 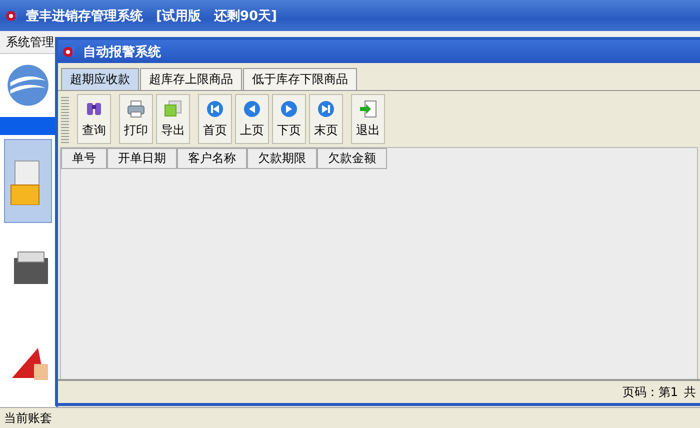 What do you see at coordinates (151, 16) in the screenshot?
I see `window-title: 壹丰进销存管理系统 [试用版 还剩90天]` at bounding box center [151, 16].